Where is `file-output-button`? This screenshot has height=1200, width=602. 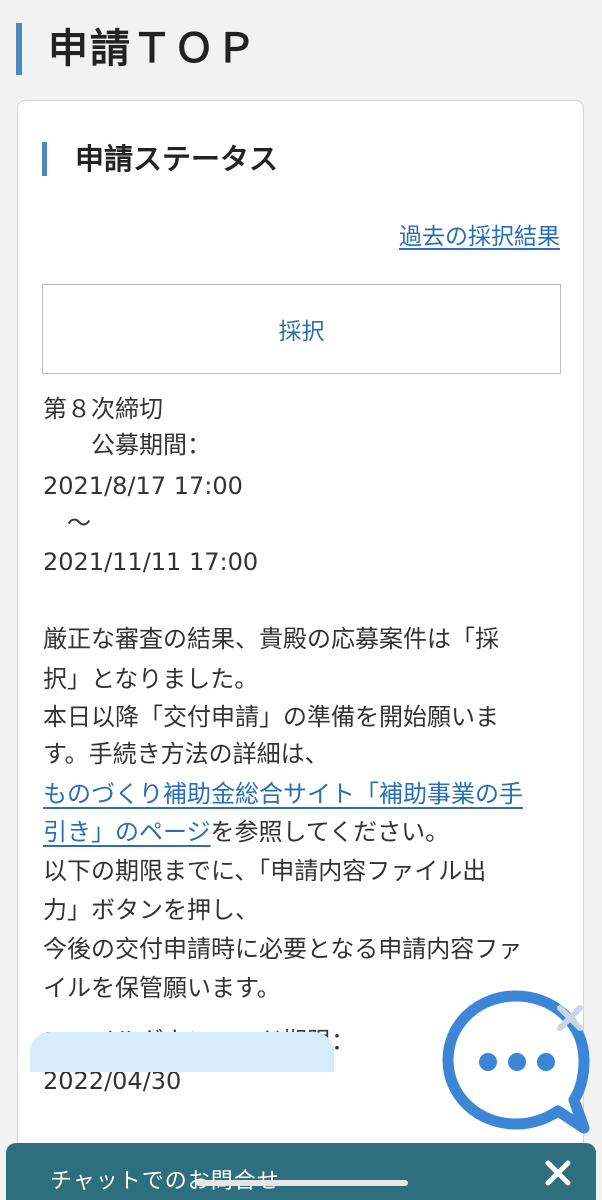 file-output-button is located at coordinates (182, 1052).